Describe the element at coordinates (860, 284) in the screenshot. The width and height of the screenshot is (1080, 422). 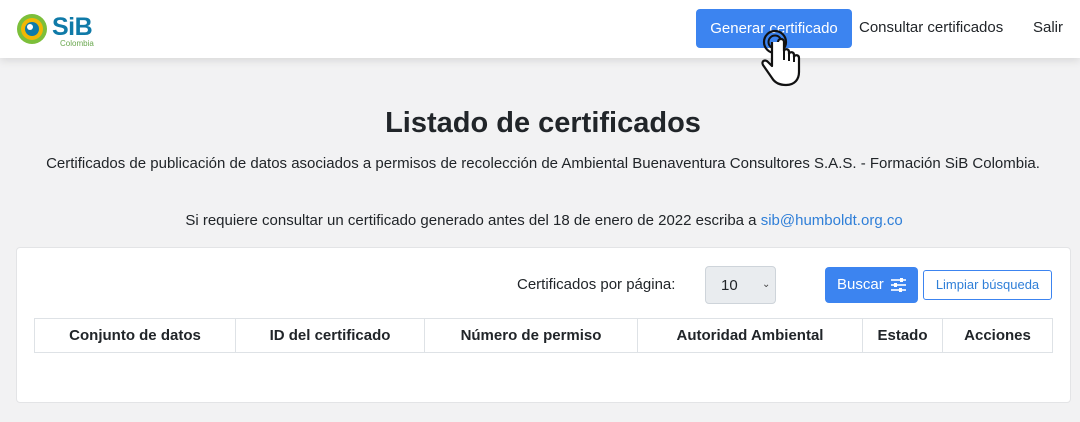
I see `search-button-label: Buscar` at that location.